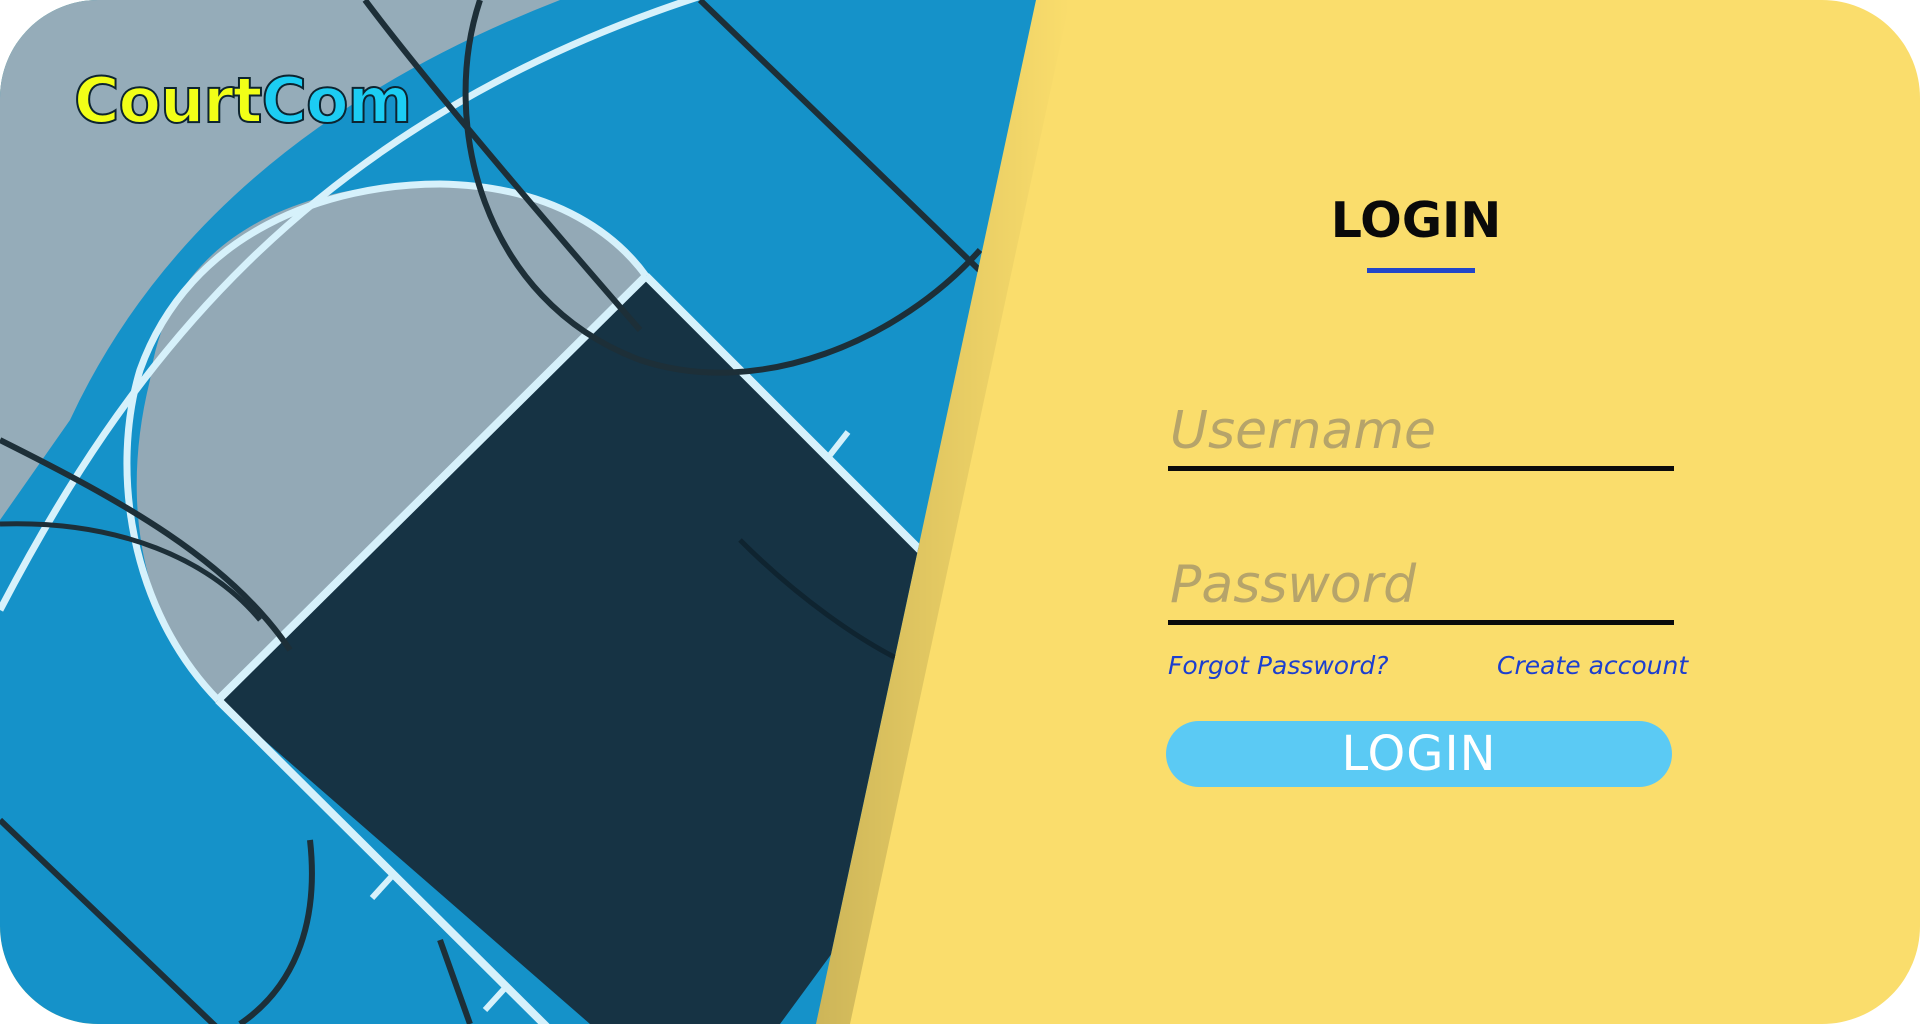 Image resolution: width=1920 pixels, height=1024 pixels. Describe the element at coordinates (1416, 220) in the screenshot. I see `page-title: LOGIN` at that location.